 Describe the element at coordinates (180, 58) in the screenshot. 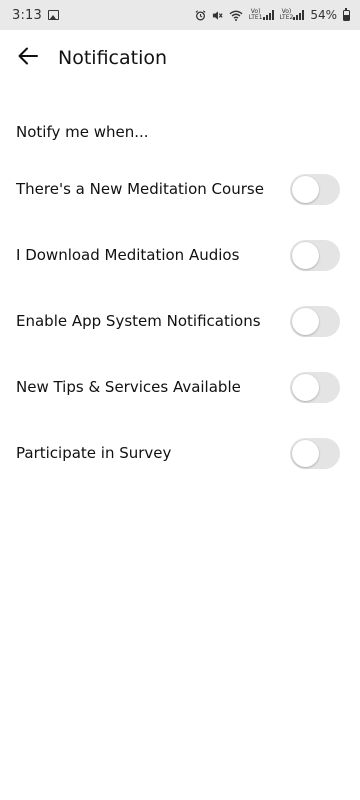

I see `app-bar: Notification` at that location.